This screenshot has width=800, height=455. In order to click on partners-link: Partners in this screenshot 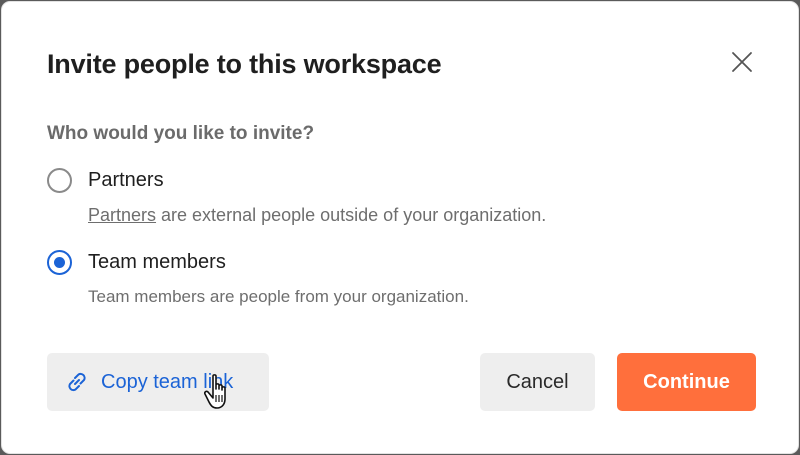, I will do `click(122, 215)`.